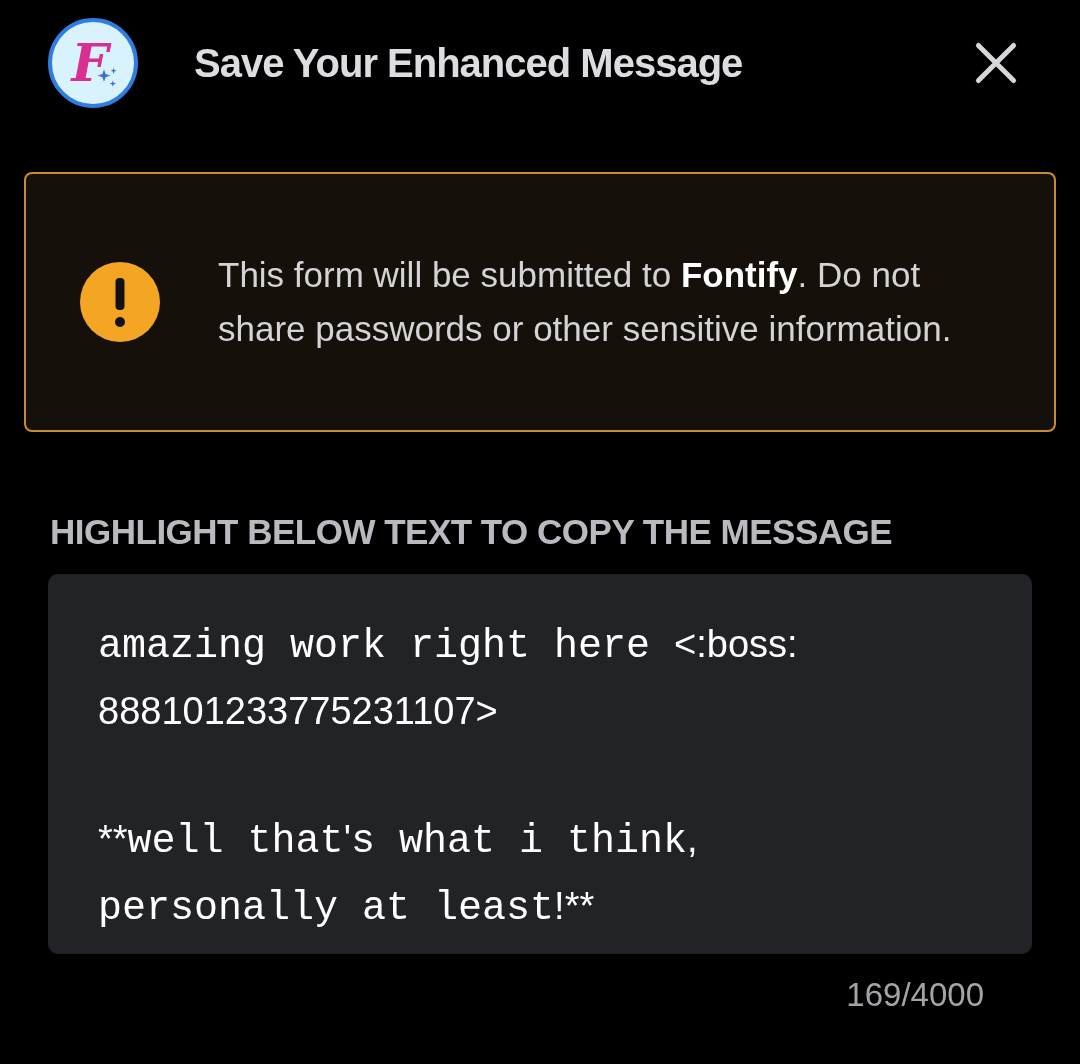 Image resolution: width=1080 pixels, height=1064 pixels. I want to click on notice-text: This form will be submitted to Fontify. Do not share passwords or other sensitive information., so click(585, 302).